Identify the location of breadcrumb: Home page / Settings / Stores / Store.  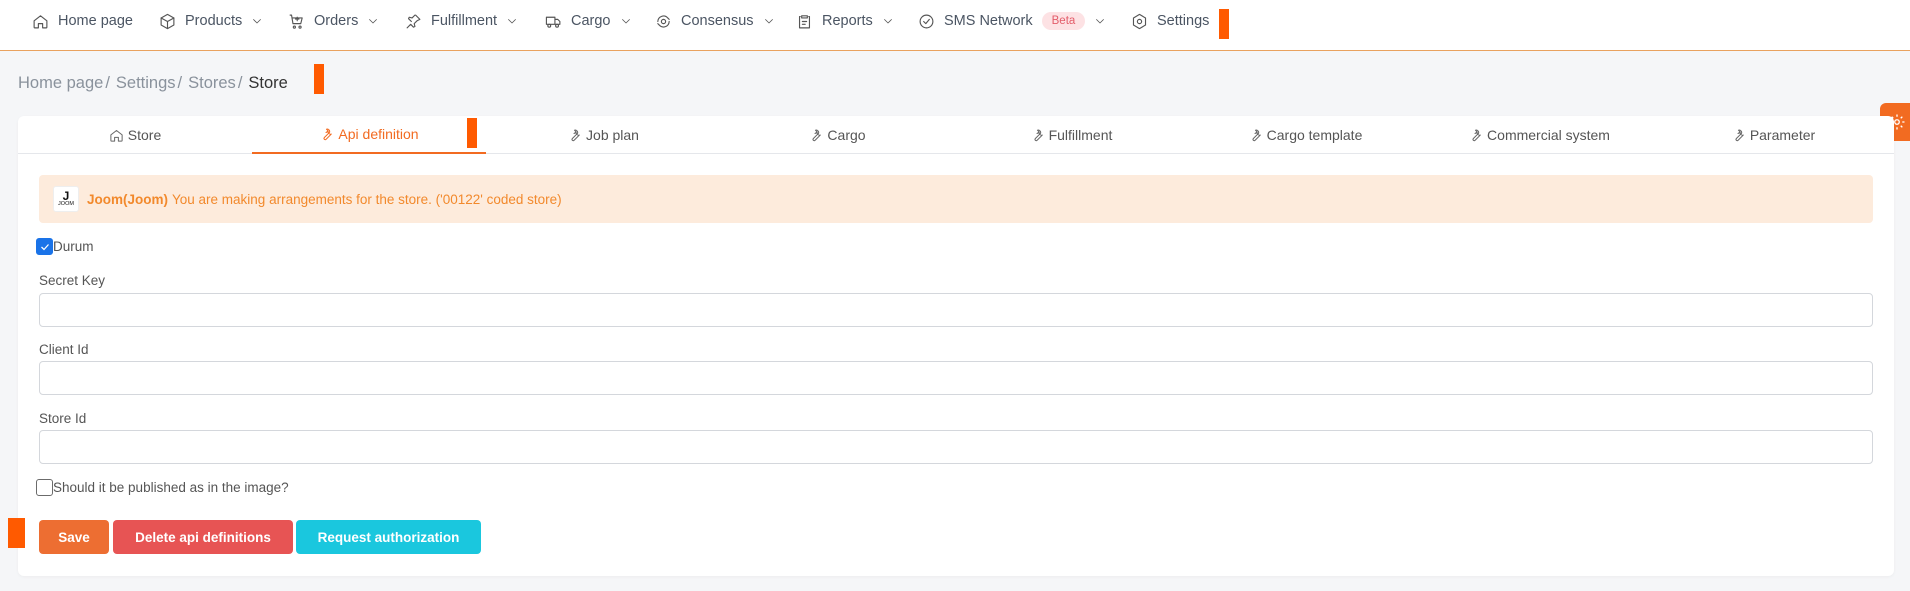
(153, 83).